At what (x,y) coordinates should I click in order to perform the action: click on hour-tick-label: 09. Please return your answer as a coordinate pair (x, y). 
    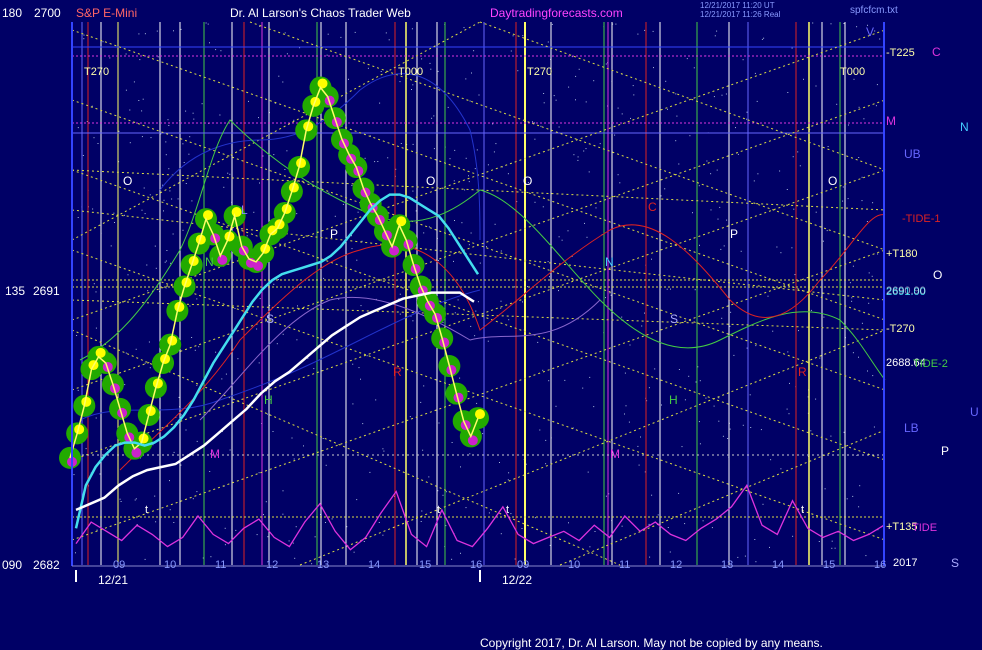
    Looking at the image, I should click on (523, 565).